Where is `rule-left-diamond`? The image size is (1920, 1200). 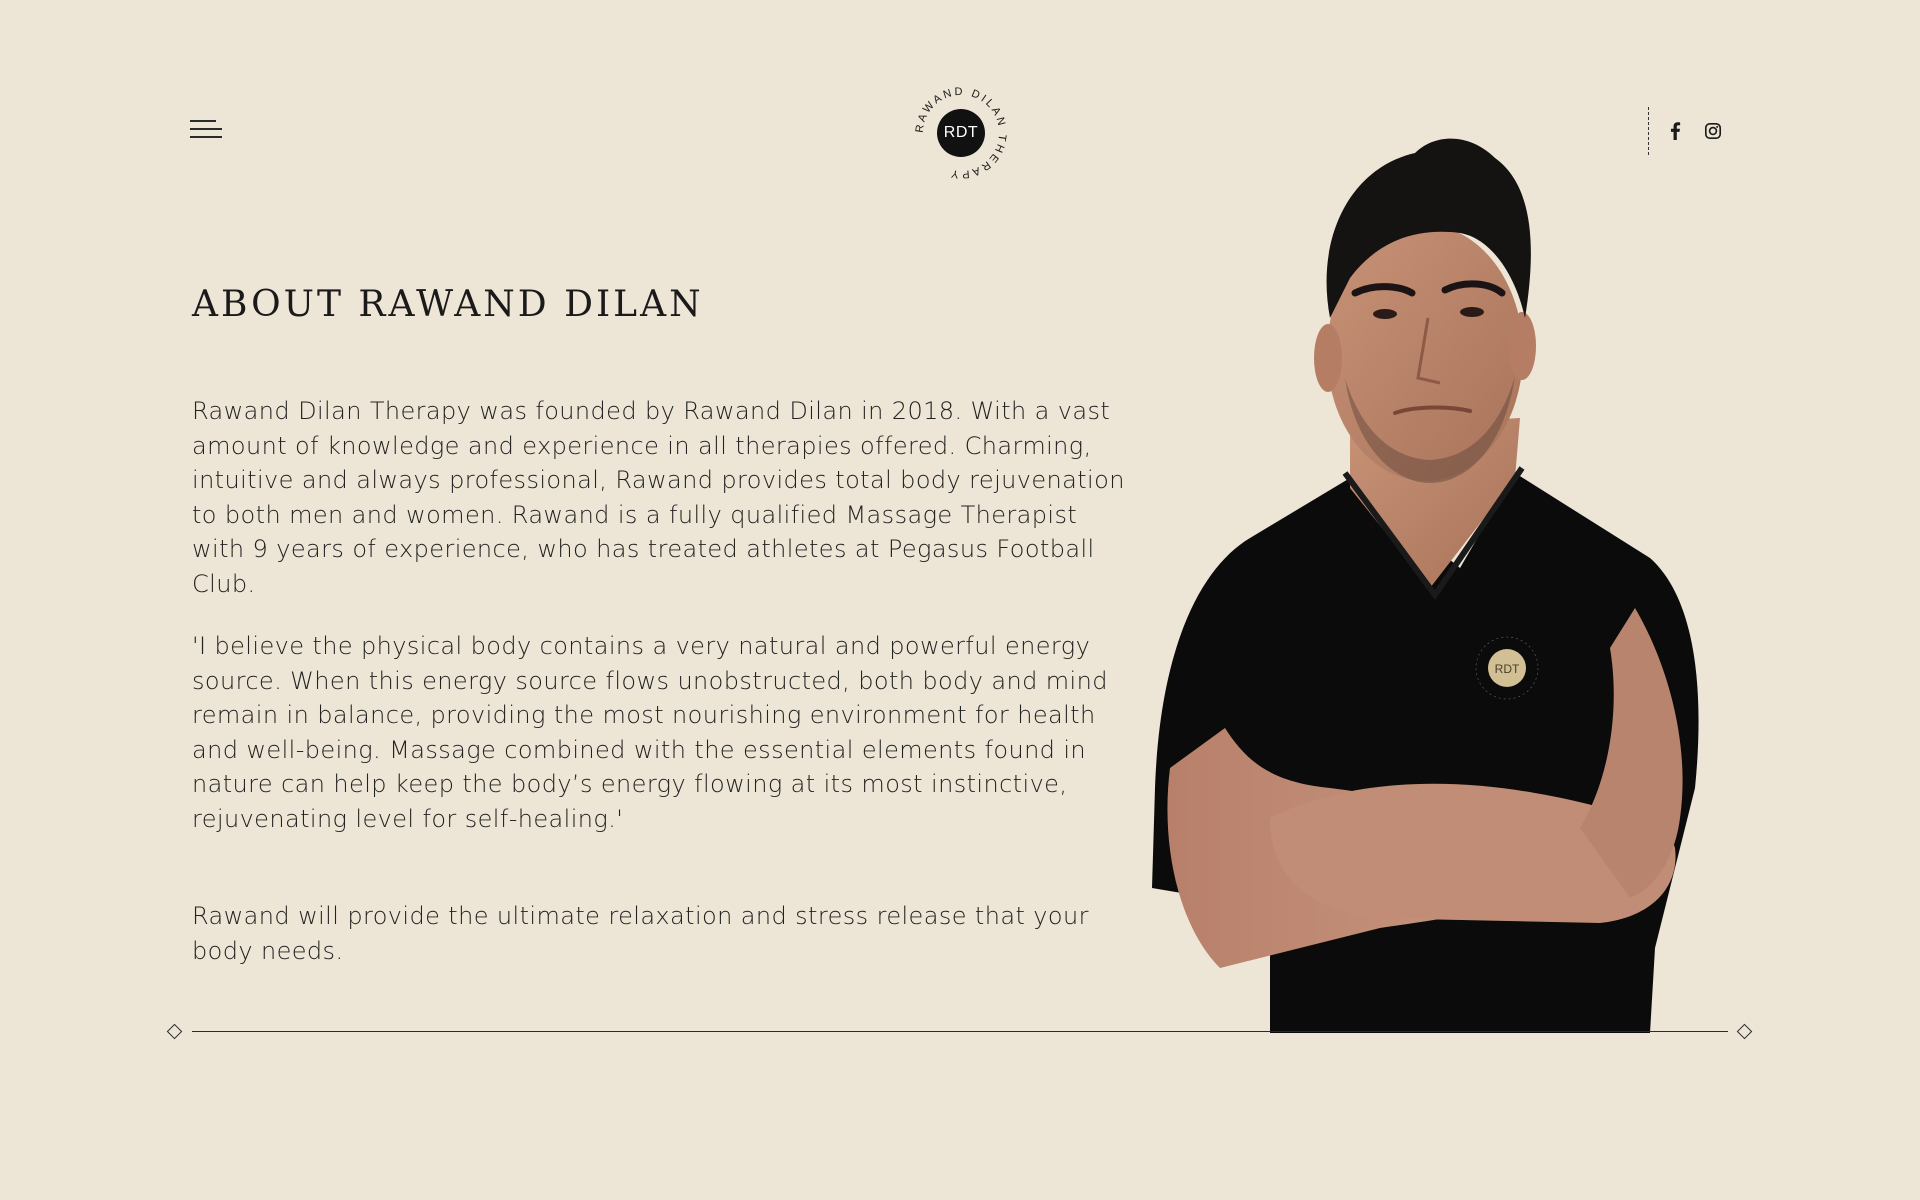
rule-left-diamond is located at coordinates (174, 1031).